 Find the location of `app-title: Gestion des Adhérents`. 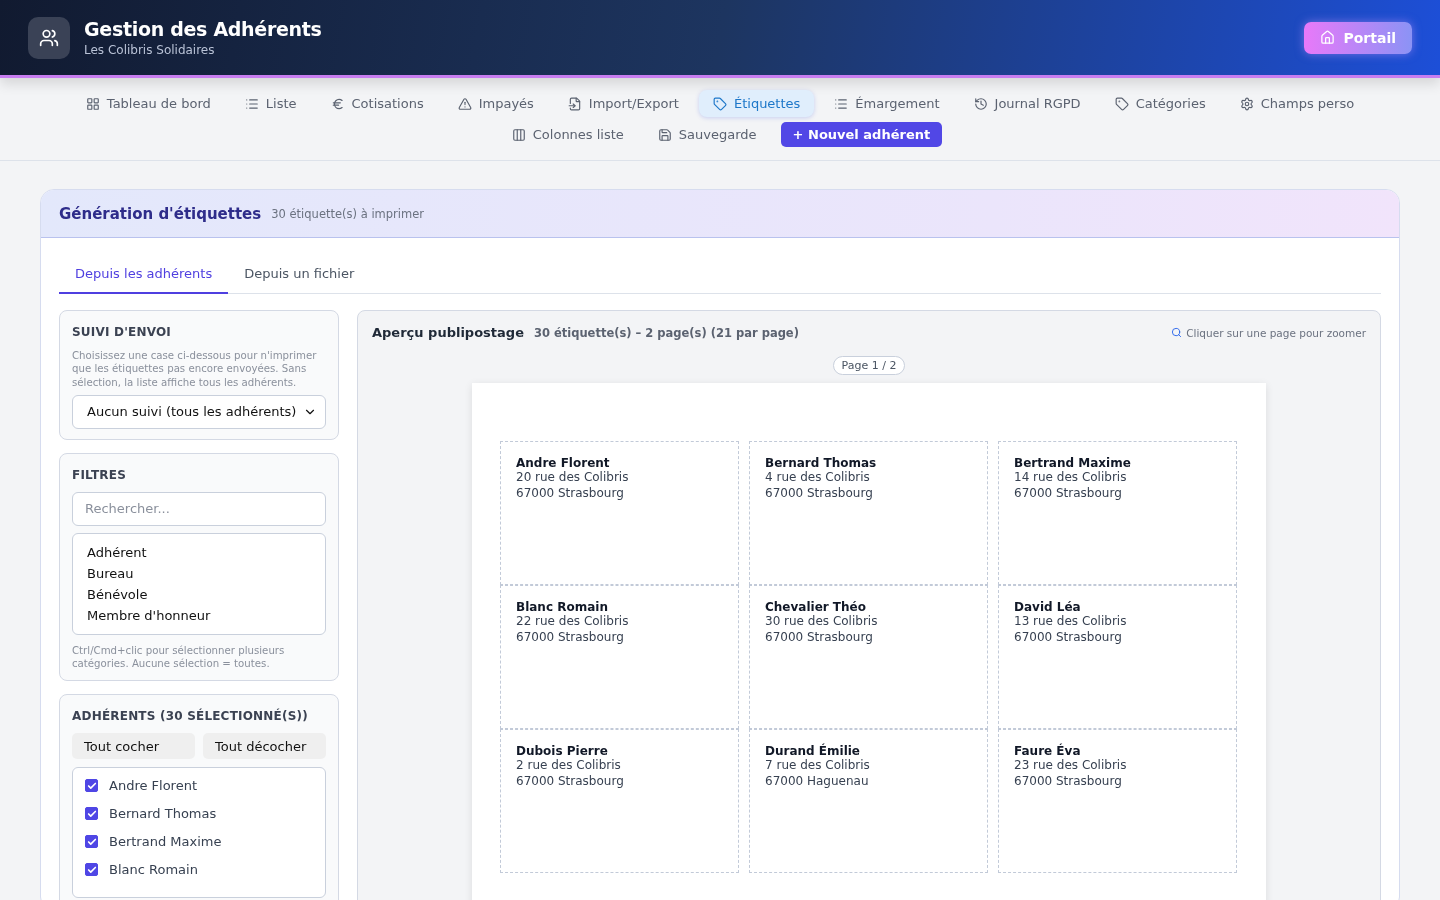

app-title: Gestion des Adhérents is located at coordinates (203, 29).